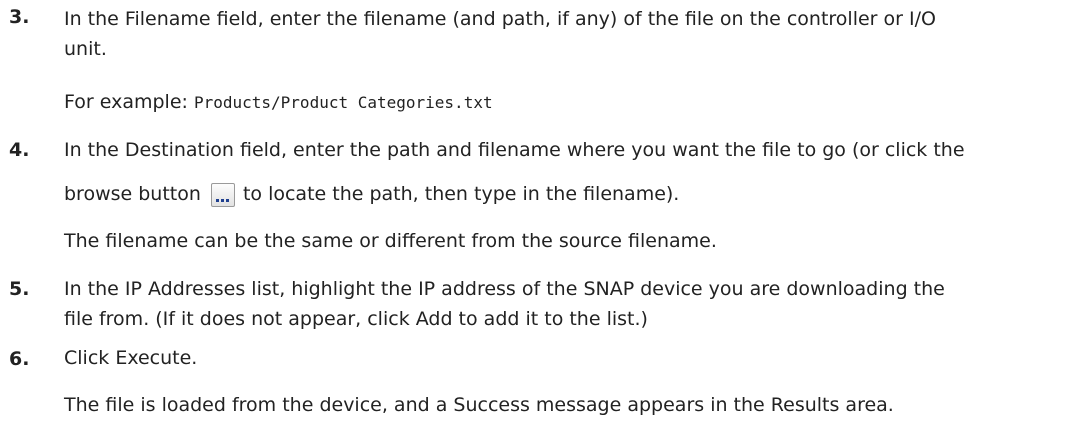  Describe the element at coordinates (19, 17) in the screenshot. I see `step-number: 3.` at that location.